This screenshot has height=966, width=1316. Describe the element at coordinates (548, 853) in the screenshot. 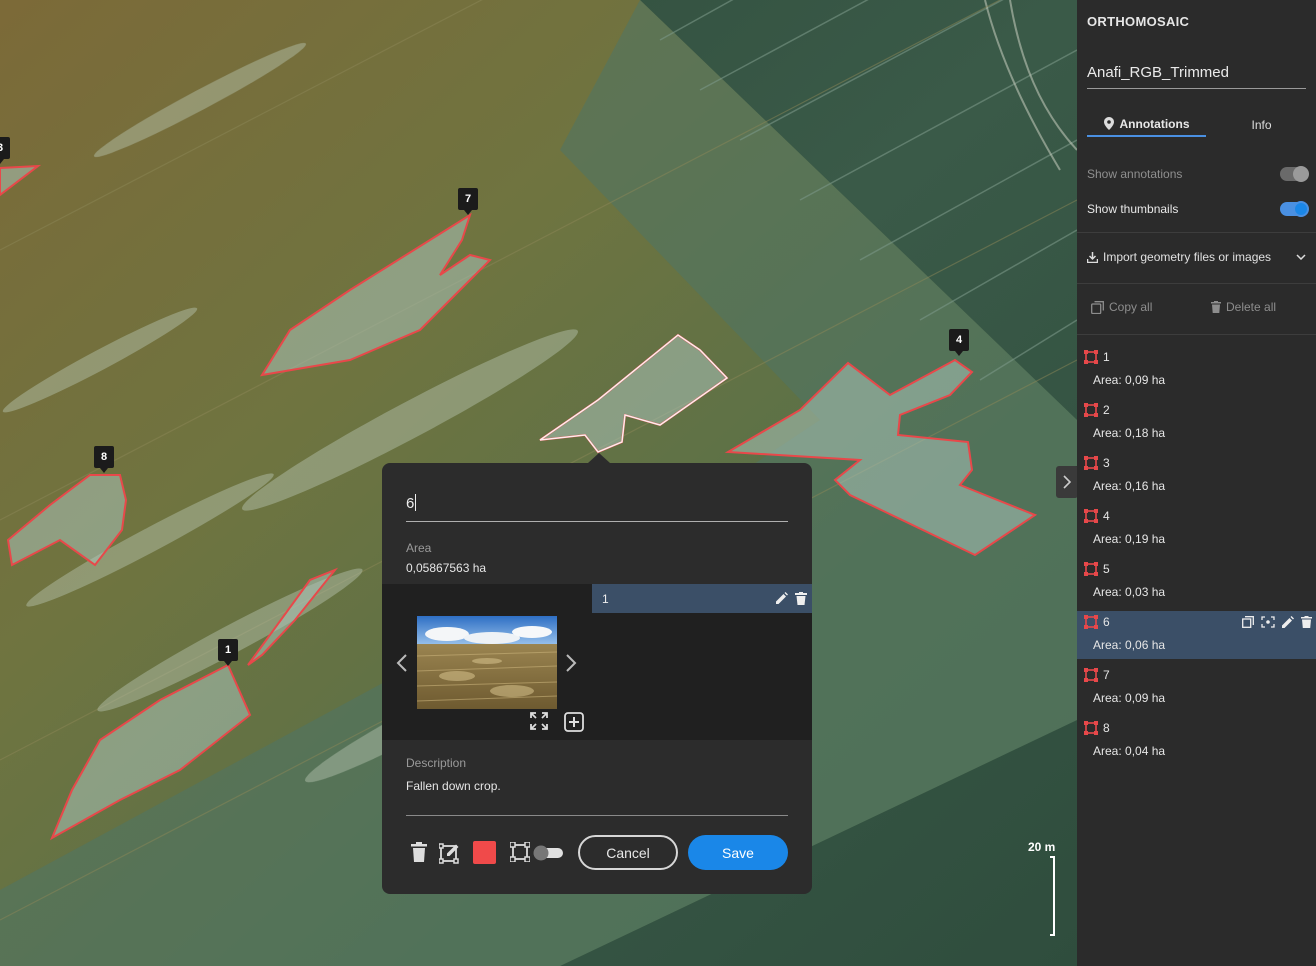

I see `fill-toggle` at that location.